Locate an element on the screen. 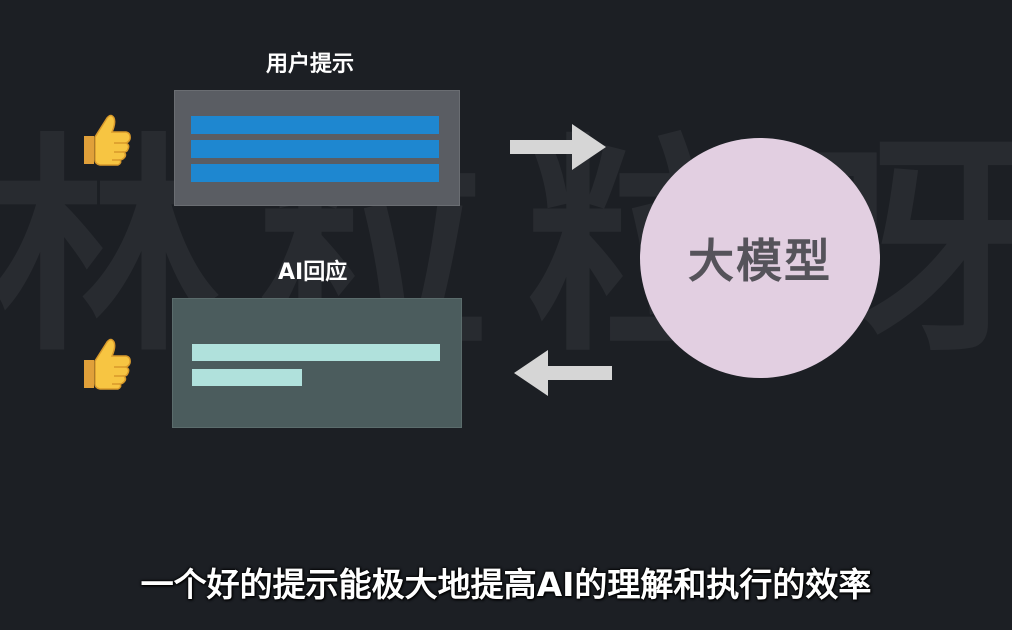 This screenshot has width=1012, height=630. user-prompt-box is located at coordinates (317, 148).